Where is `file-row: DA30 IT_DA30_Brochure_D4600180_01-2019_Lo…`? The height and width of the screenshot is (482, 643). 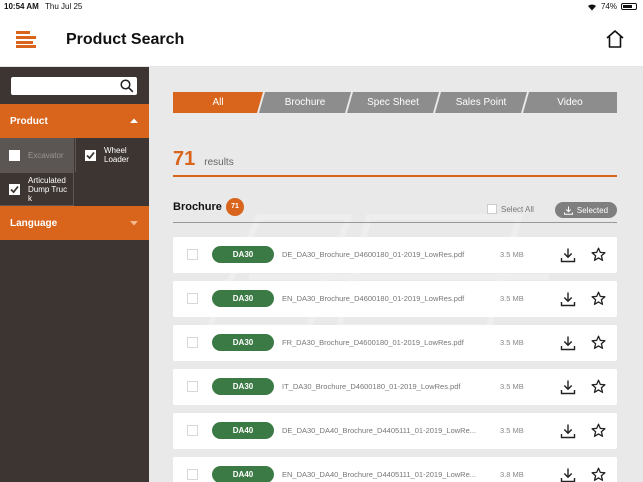
file-row: DA30 IT_DA30_Brochure_D4600180_01-2019_Lo… is located at coordinates (395, 387).